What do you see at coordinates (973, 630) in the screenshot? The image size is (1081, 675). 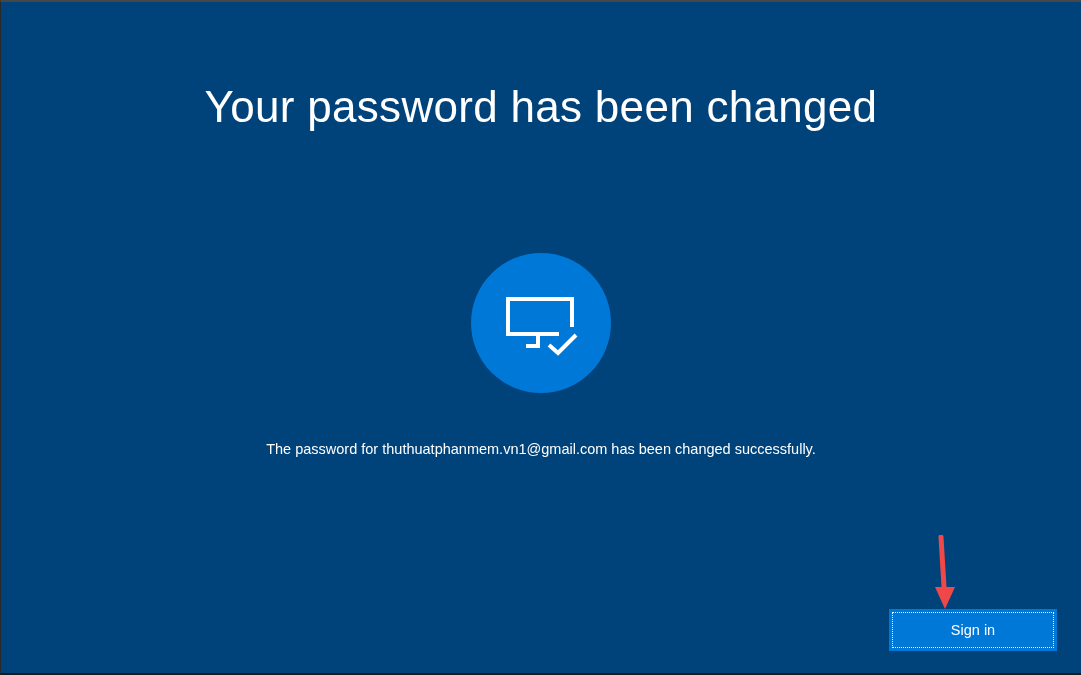 I see `sign-in-button: Sign in` at bounding box center [973, 630].